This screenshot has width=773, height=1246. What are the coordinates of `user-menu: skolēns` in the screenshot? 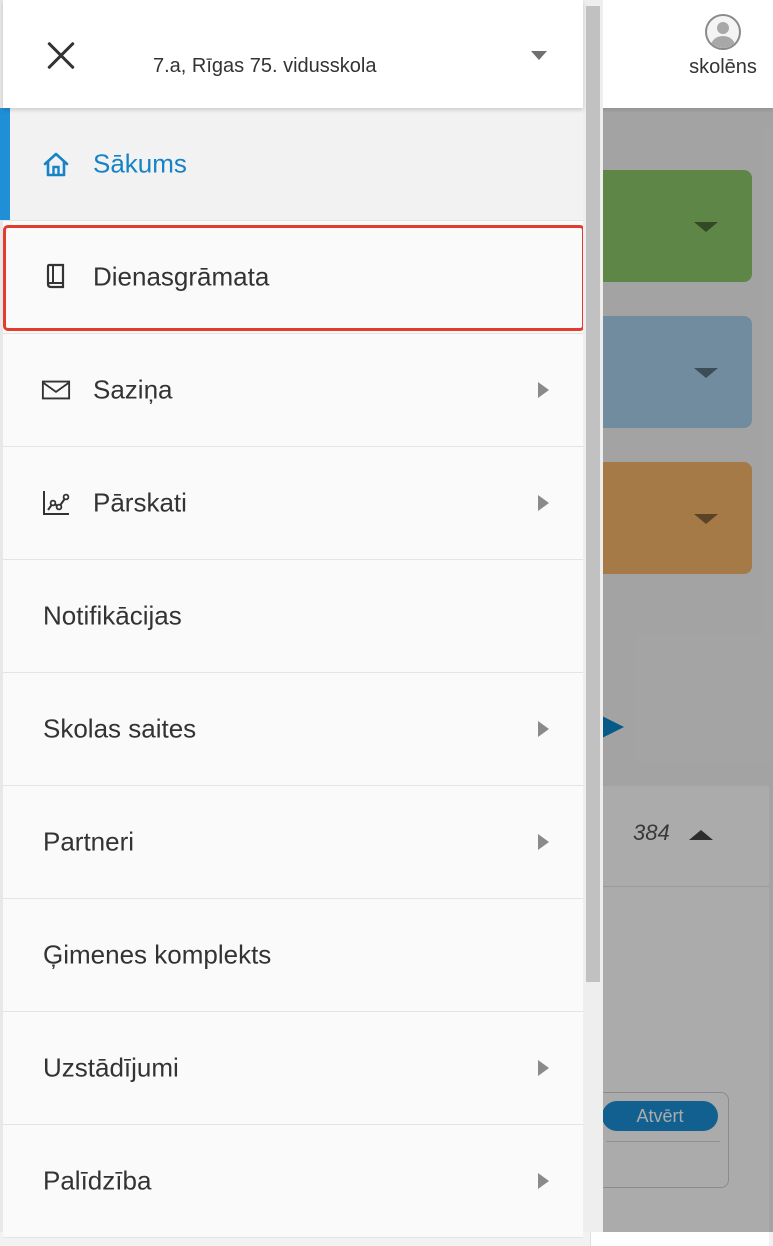 It's located at (723, 48).